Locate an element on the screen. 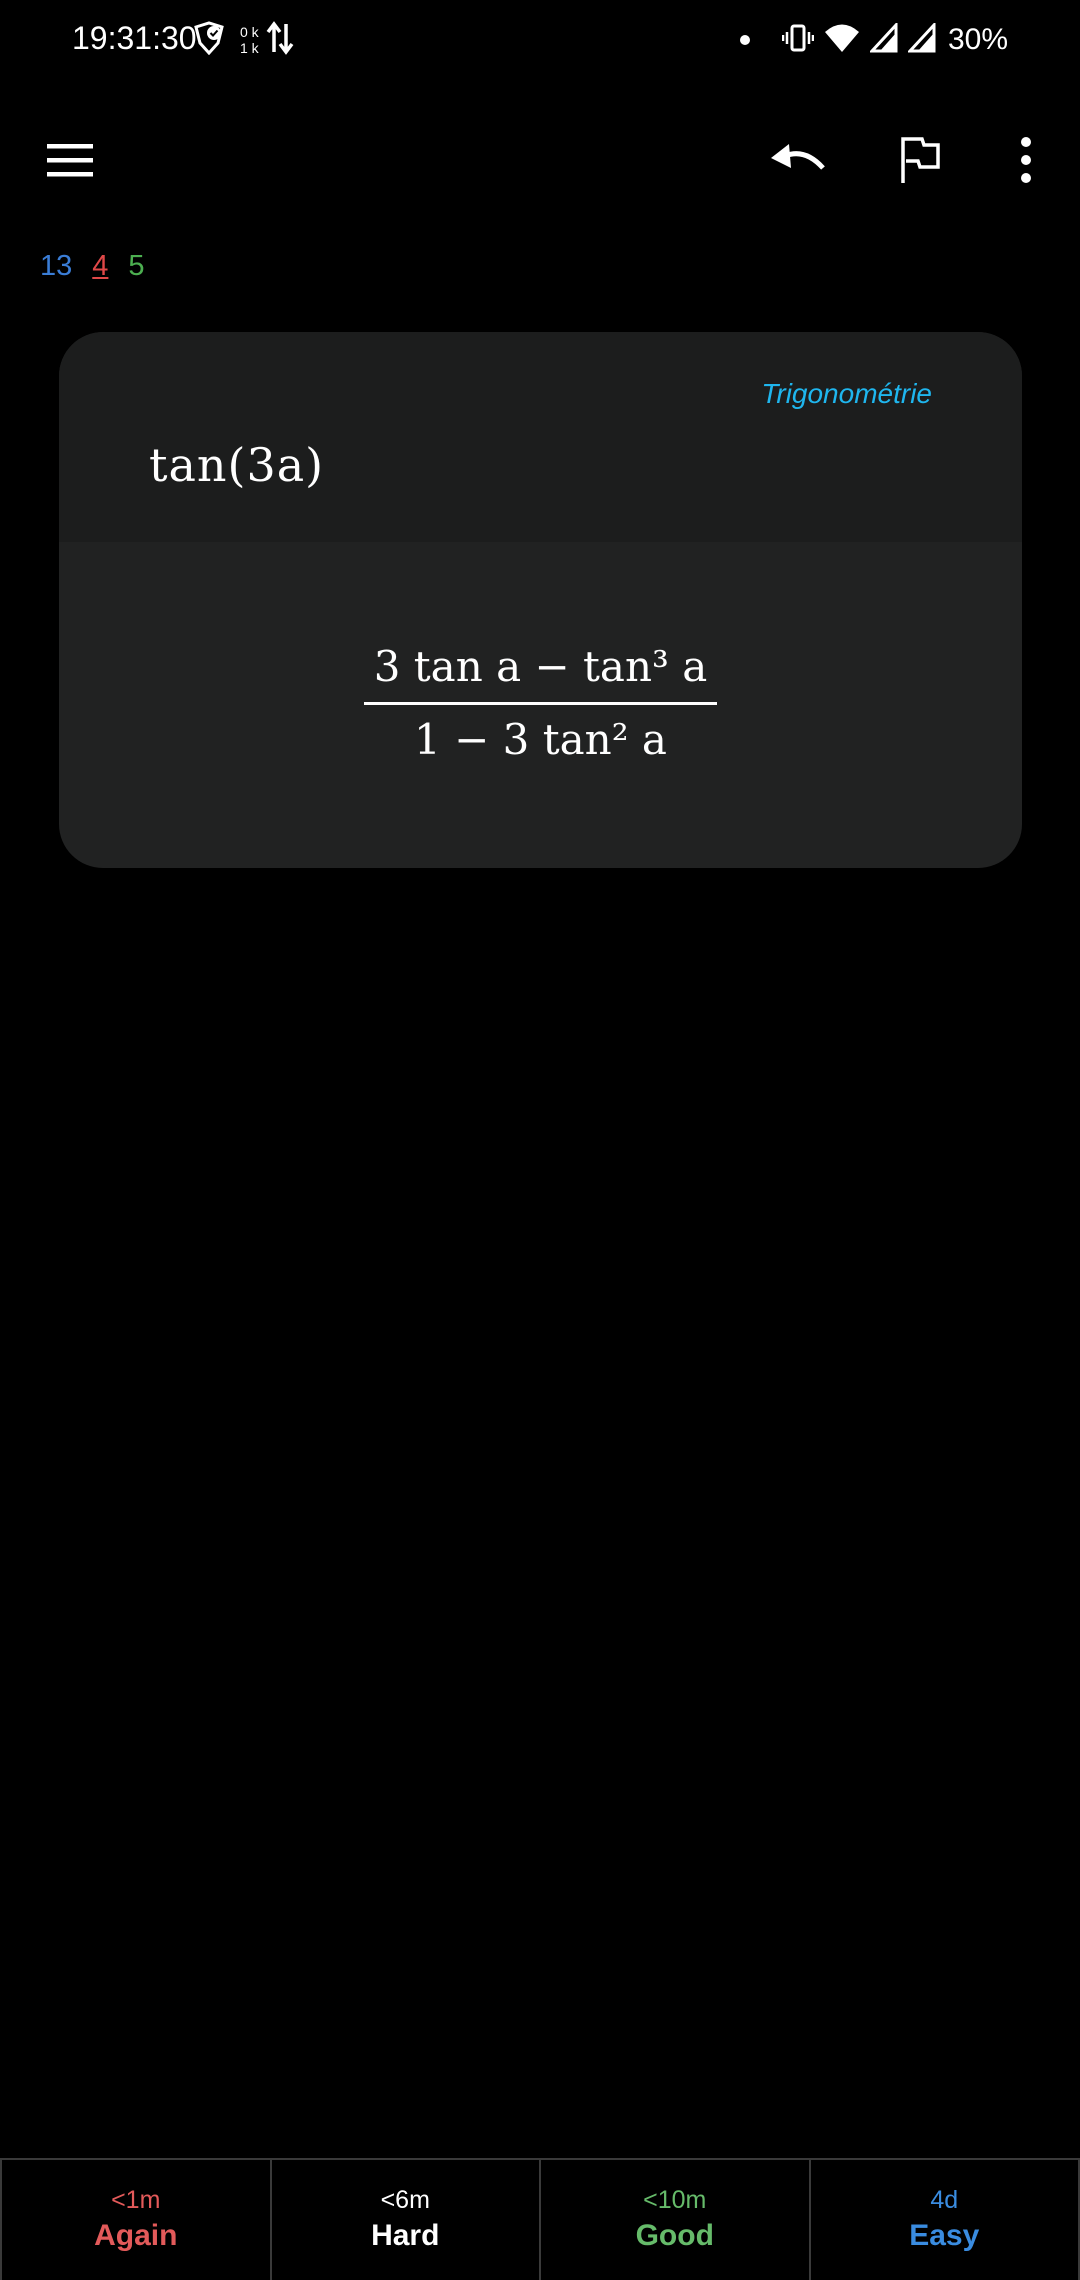 This screenshot has width=1080, height=2280. notification-dot-icon is located at coordinates (744, 40).